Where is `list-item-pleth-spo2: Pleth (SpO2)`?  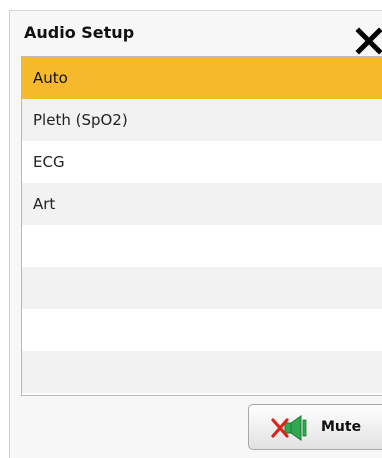 list-item-pleth-spo2: Pleth (SpO2) is located at coordinates (202, 120).